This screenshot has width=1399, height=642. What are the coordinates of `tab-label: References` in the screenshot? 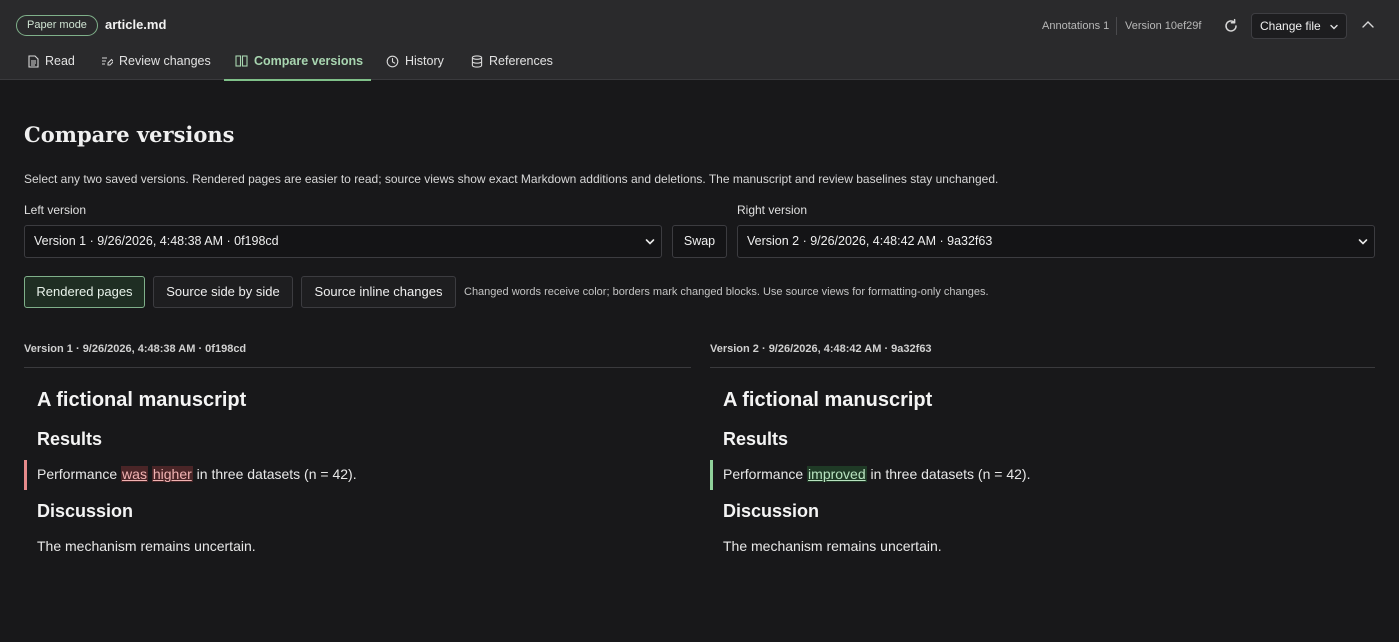 It's located at (521, 61).